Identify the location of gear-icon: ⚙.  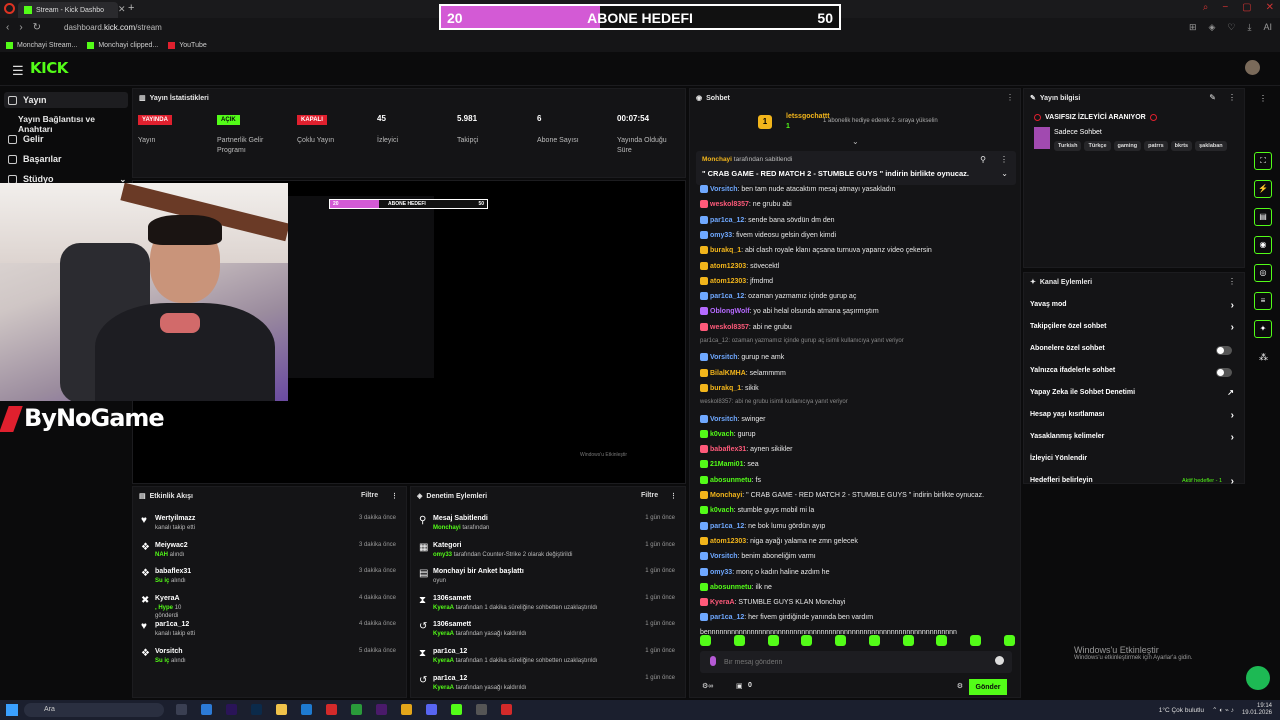
(960, 686).